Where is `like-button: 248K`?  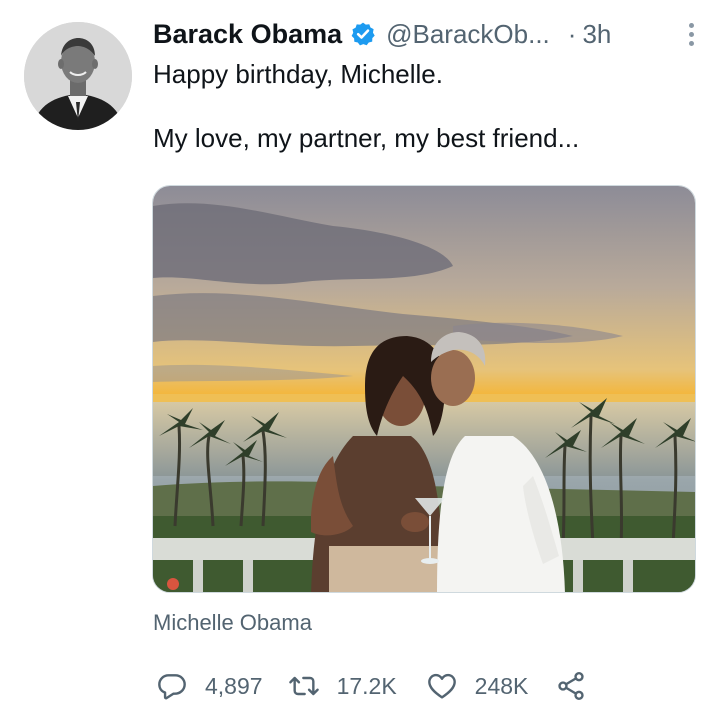
like-button: 248K is located at coordinates (477, 686).